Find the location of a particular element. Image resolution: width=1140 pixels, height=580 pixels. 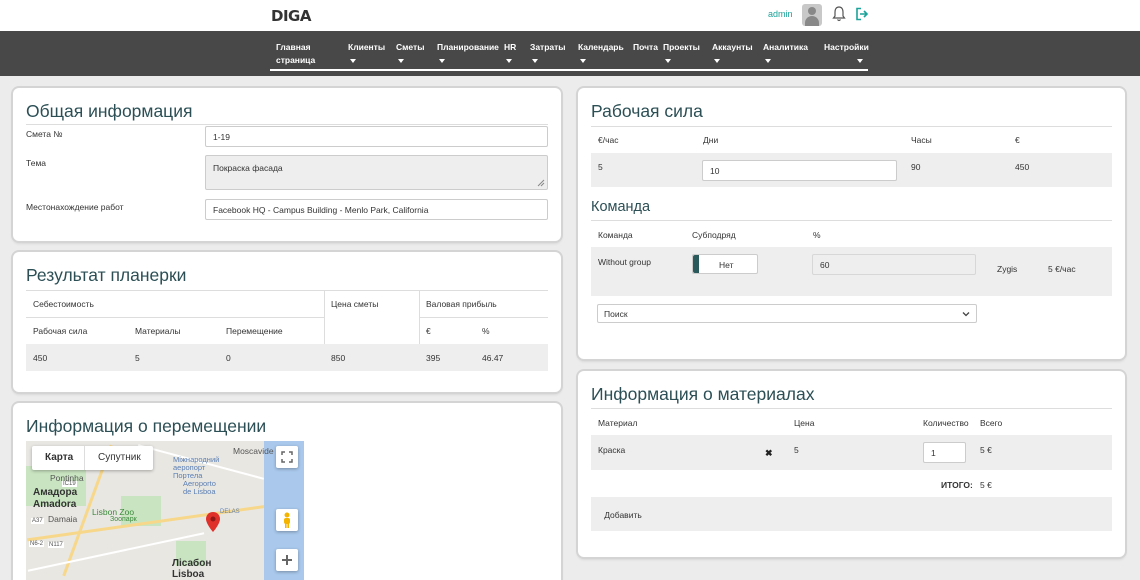

nav-mail-label: Почта is located at coordinates (645, 47).